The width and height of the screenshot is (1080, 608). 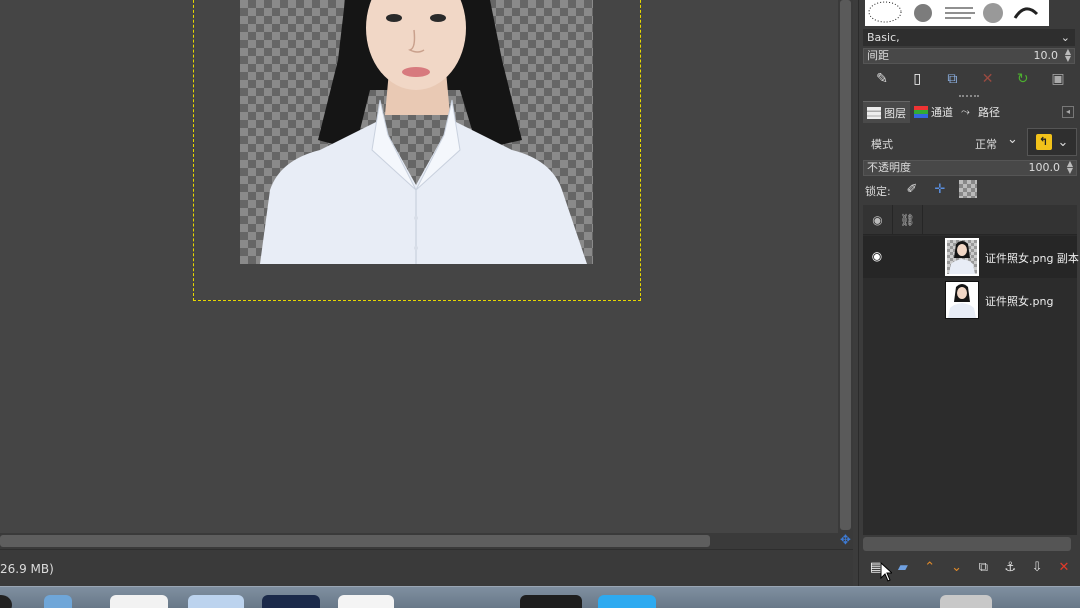 I want to click on open-as-image-icon: ▣, so click(x=1058, y=79).